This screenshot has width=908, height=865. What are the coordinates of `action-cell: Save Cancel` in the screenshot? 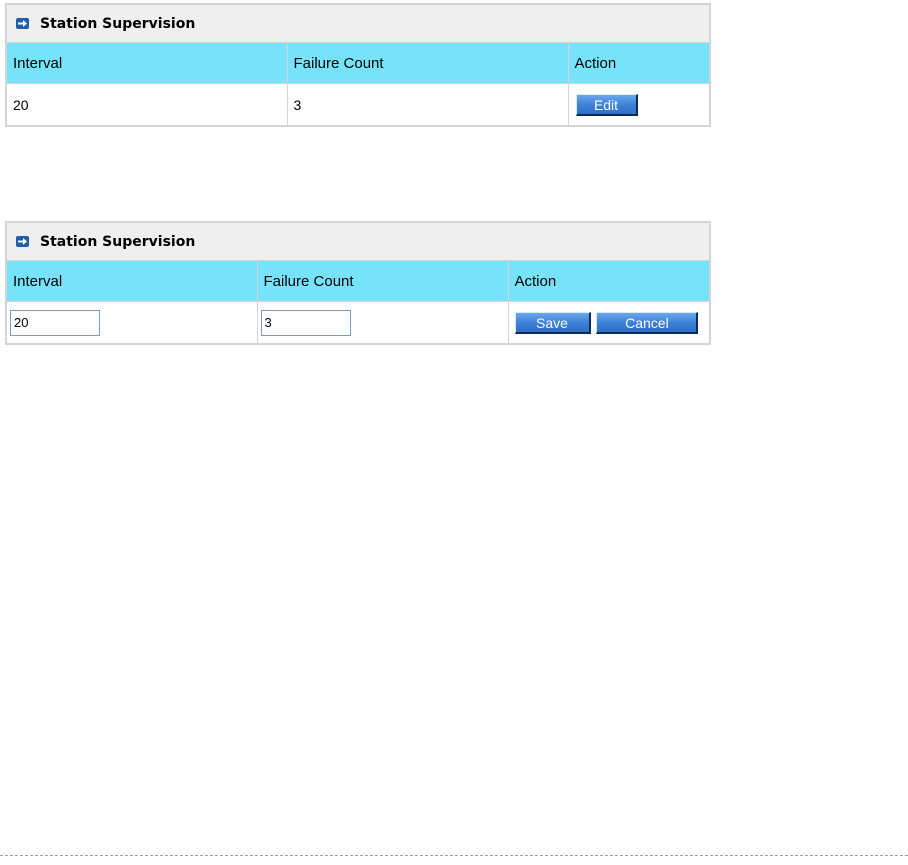 It's located at (608, 323).